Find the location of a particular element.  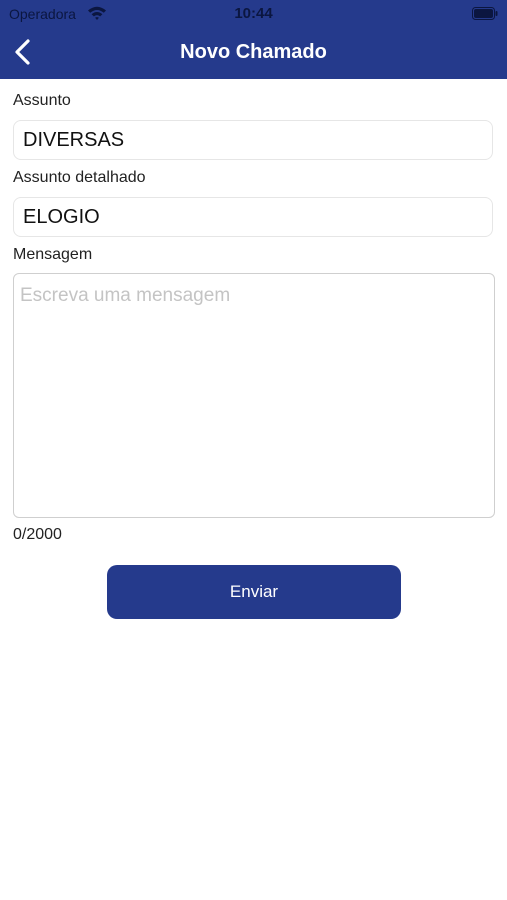

battery-icon is located at coordinates (485, 13).